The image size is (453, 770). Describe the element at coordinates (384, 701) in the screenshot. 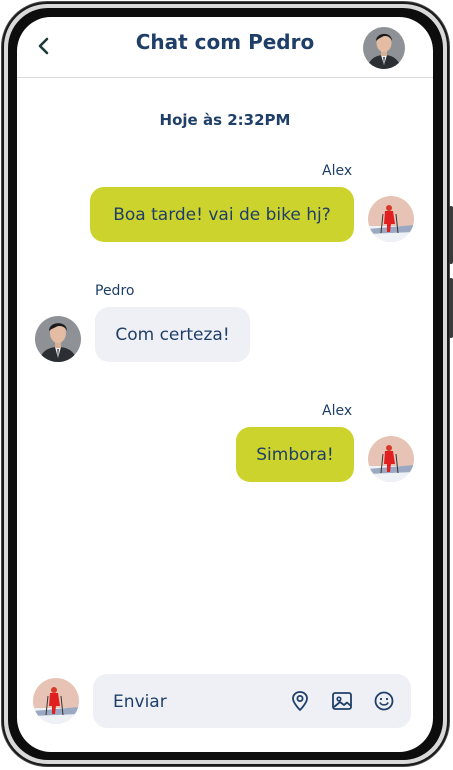

I see `emoji-icon` at that location.